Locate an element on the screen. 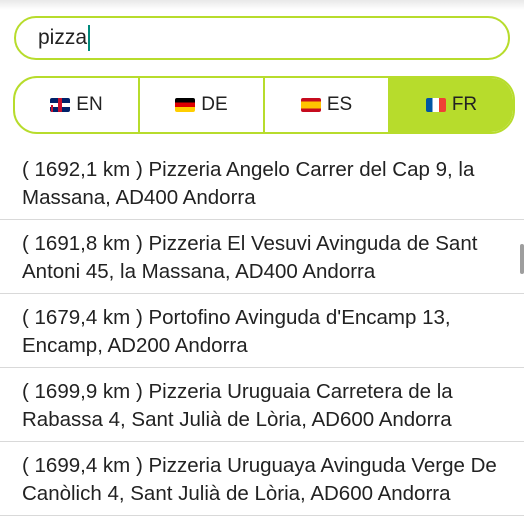 The width and height of the screenshot is (524, 524). search-input: pizza is located at coordinates (262, 38).